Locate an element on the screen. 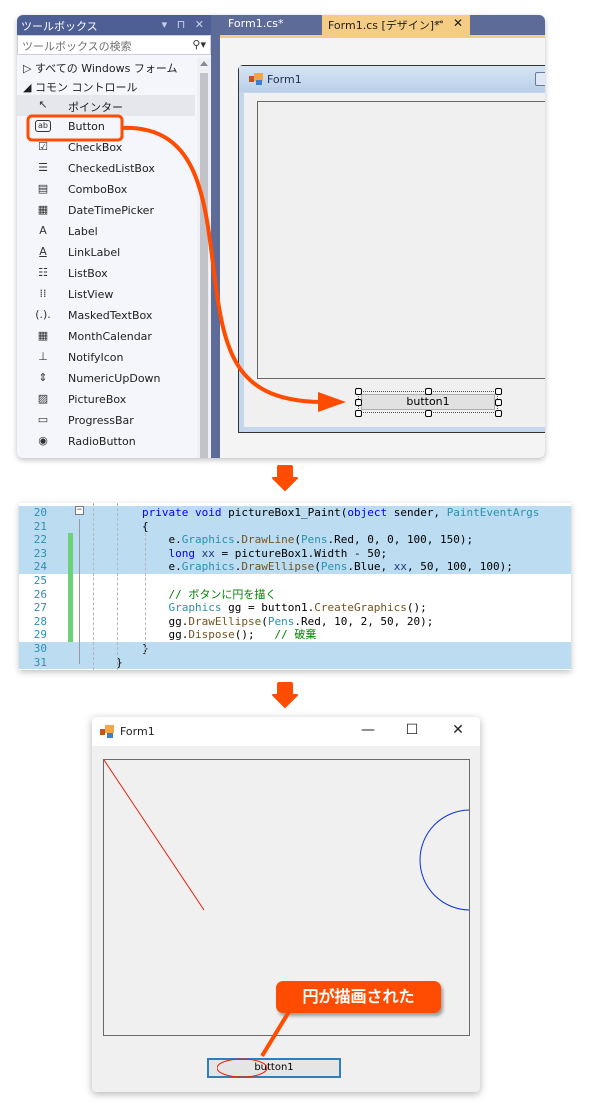 The image size is (592, 1113). code-line: 30} is located at coordinates (295, 649).